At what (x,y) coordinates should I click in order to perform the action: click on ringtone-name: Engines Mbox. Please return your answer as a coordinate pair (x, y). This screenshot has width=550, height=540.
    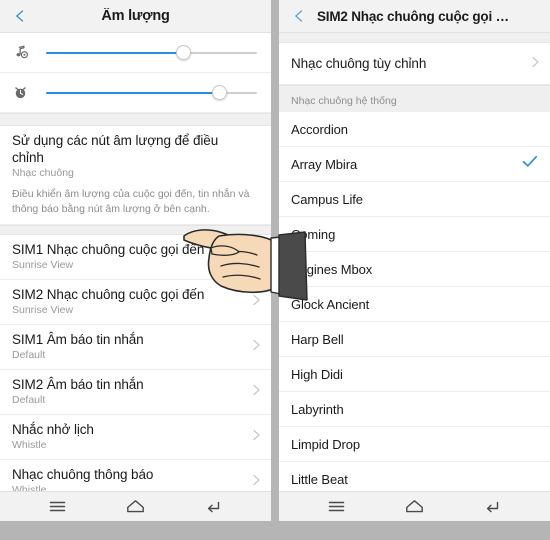
    Looking at the image, I should click on (332, 269).